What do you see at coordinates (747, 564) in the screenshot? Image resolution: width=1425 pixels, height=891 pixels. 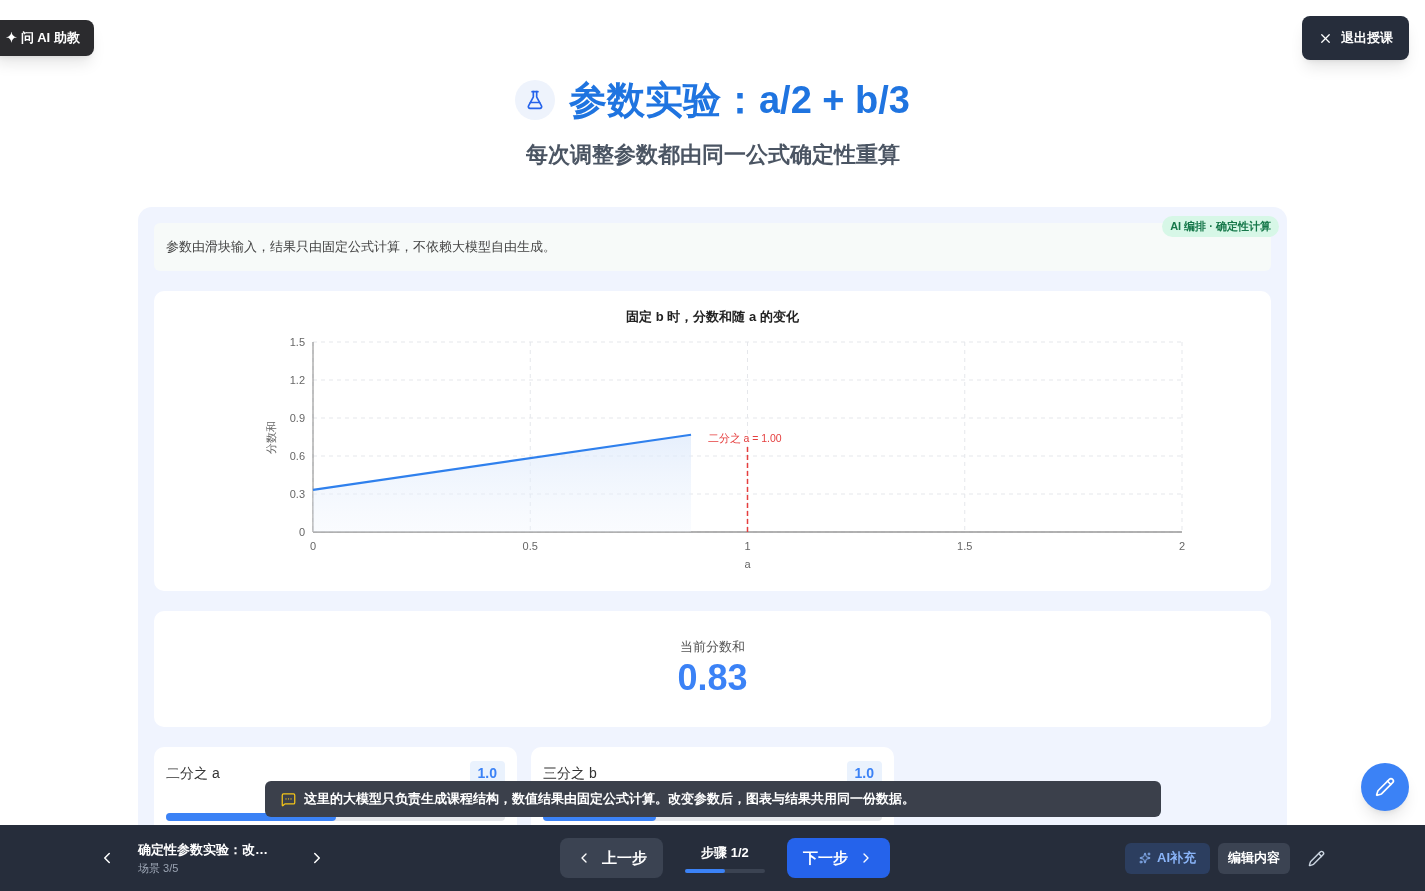 I see `x-axis-label: a` at bounding box center [747, 564].